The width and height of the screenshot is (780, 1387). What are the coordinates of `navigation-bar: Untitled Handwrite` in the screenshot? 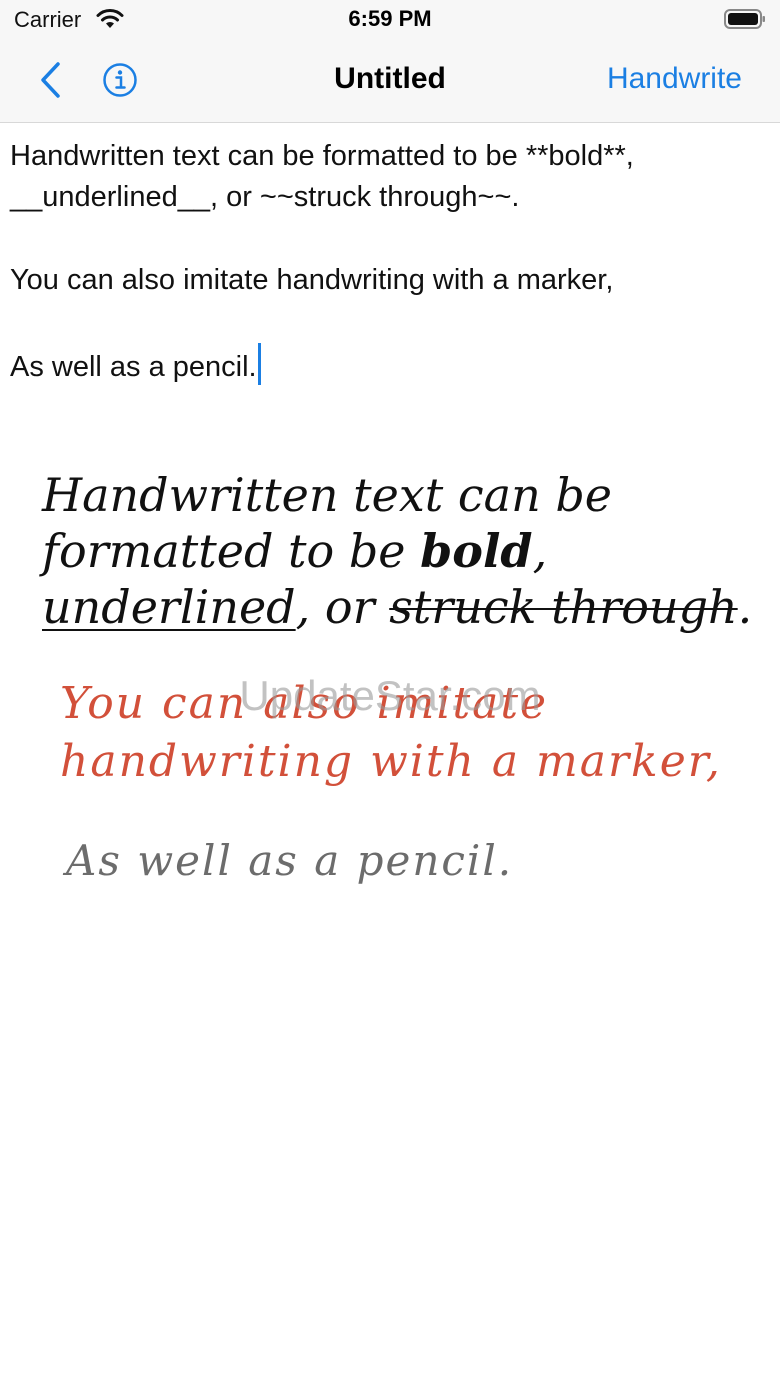 It's located at (390, 81).